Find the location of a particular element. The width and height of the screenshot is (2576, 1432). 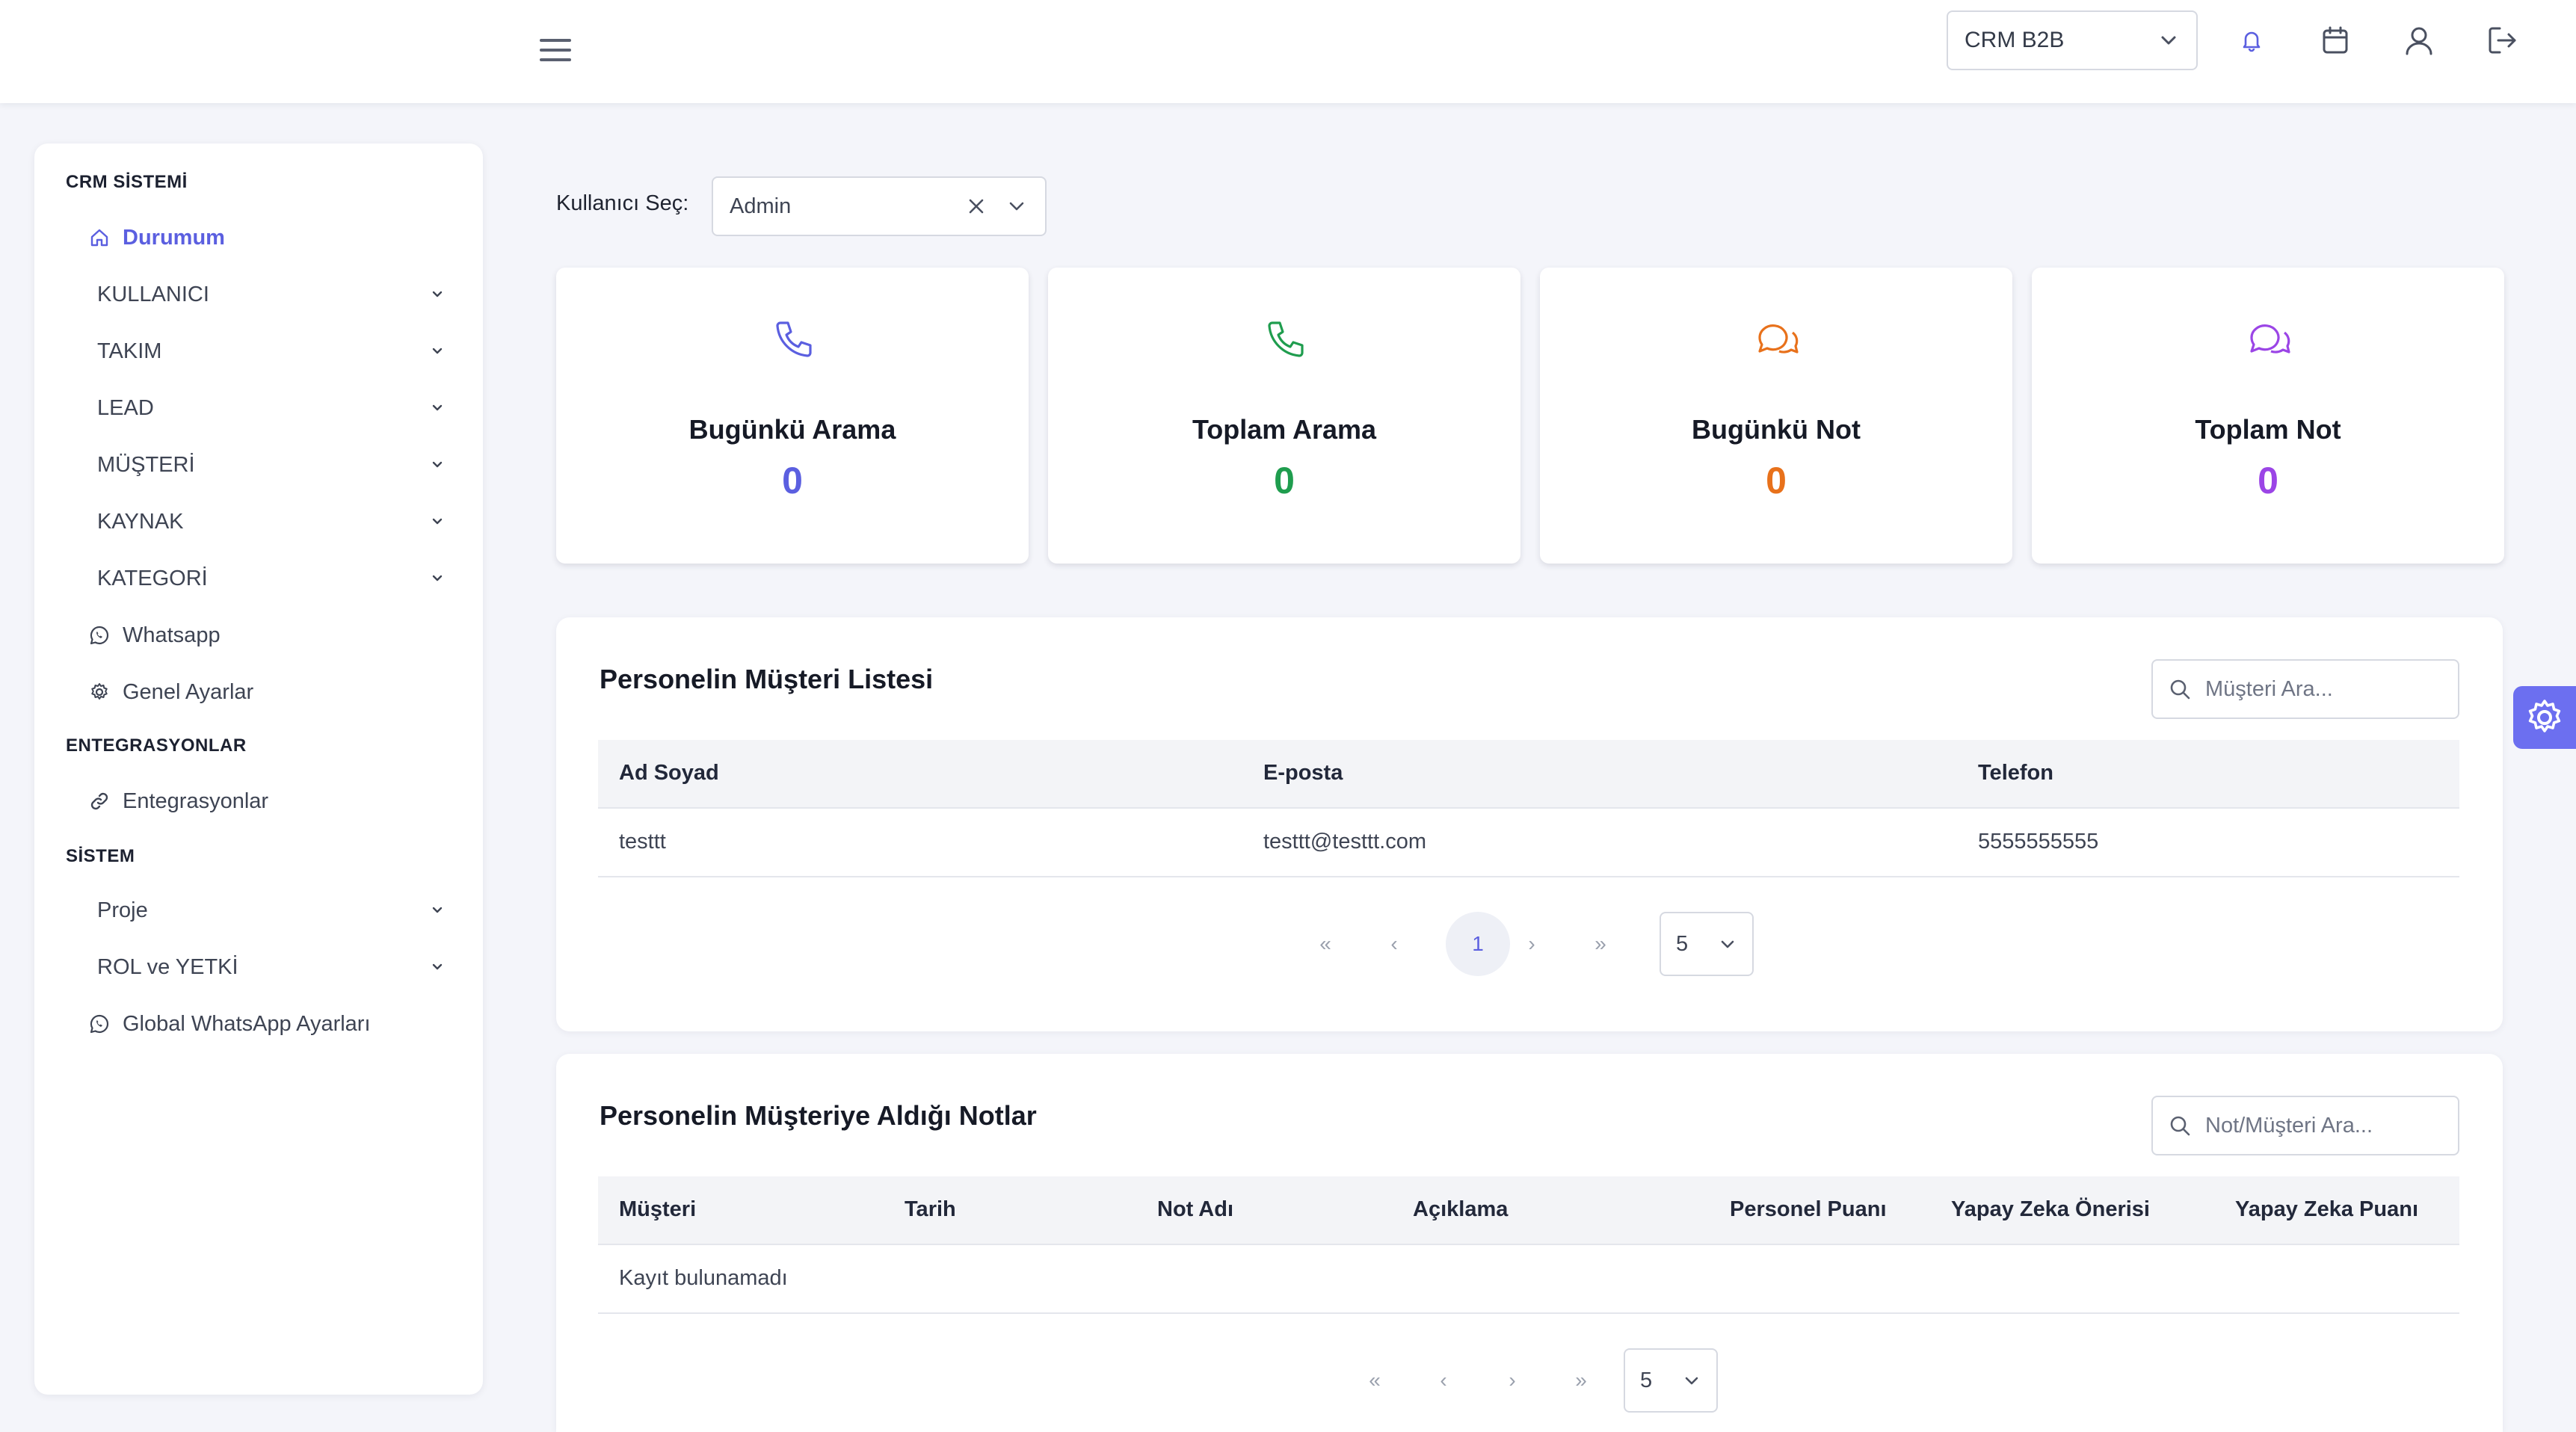

sidebar-item-musteri: MÜŞTERİ is located at coordinates (284, 464).